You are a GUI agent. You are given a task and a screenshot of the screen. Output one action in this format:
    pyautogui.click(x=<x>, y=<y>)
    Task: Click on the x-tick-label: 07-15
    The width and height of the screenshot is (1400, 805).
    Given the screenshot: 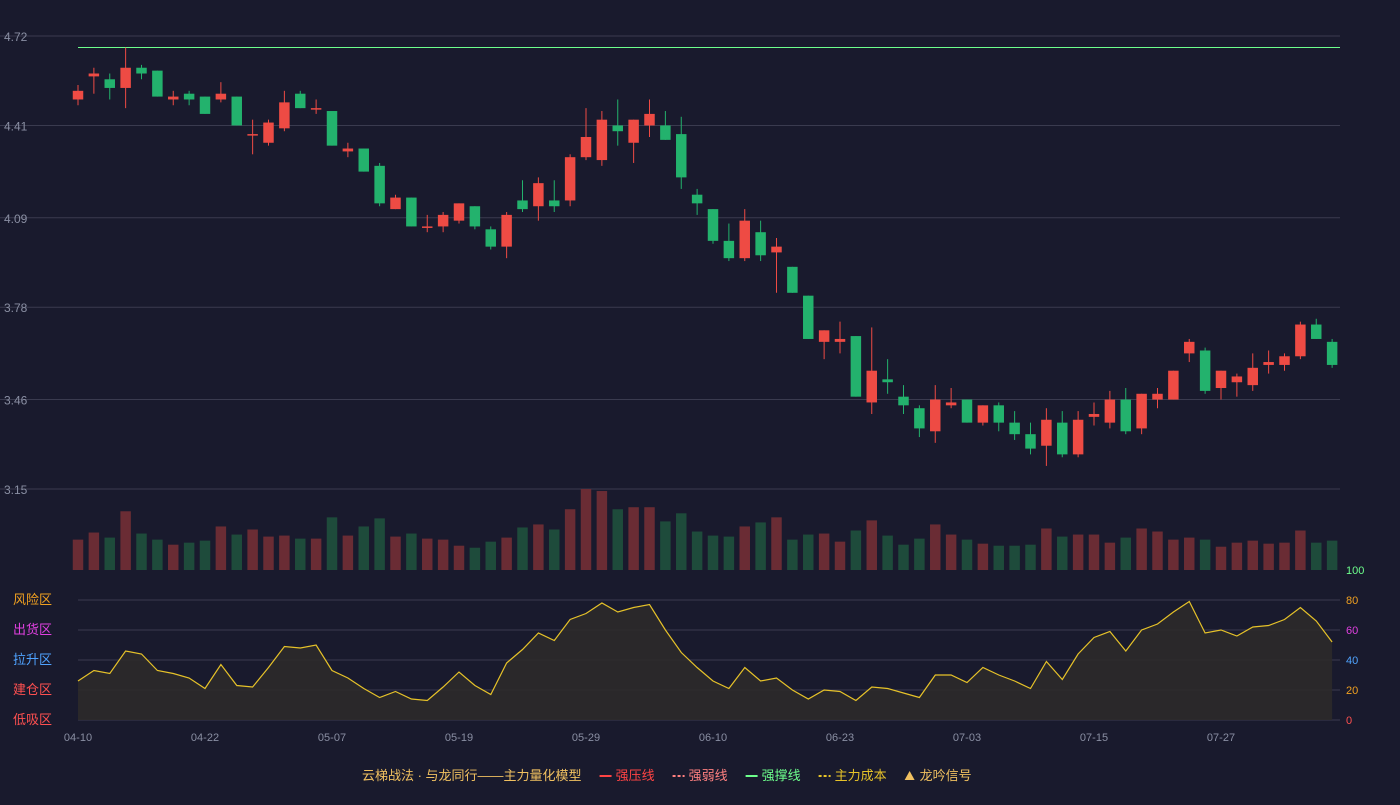 What is the action you would take?
    pyautogui.click(x=1094, y=738)
    